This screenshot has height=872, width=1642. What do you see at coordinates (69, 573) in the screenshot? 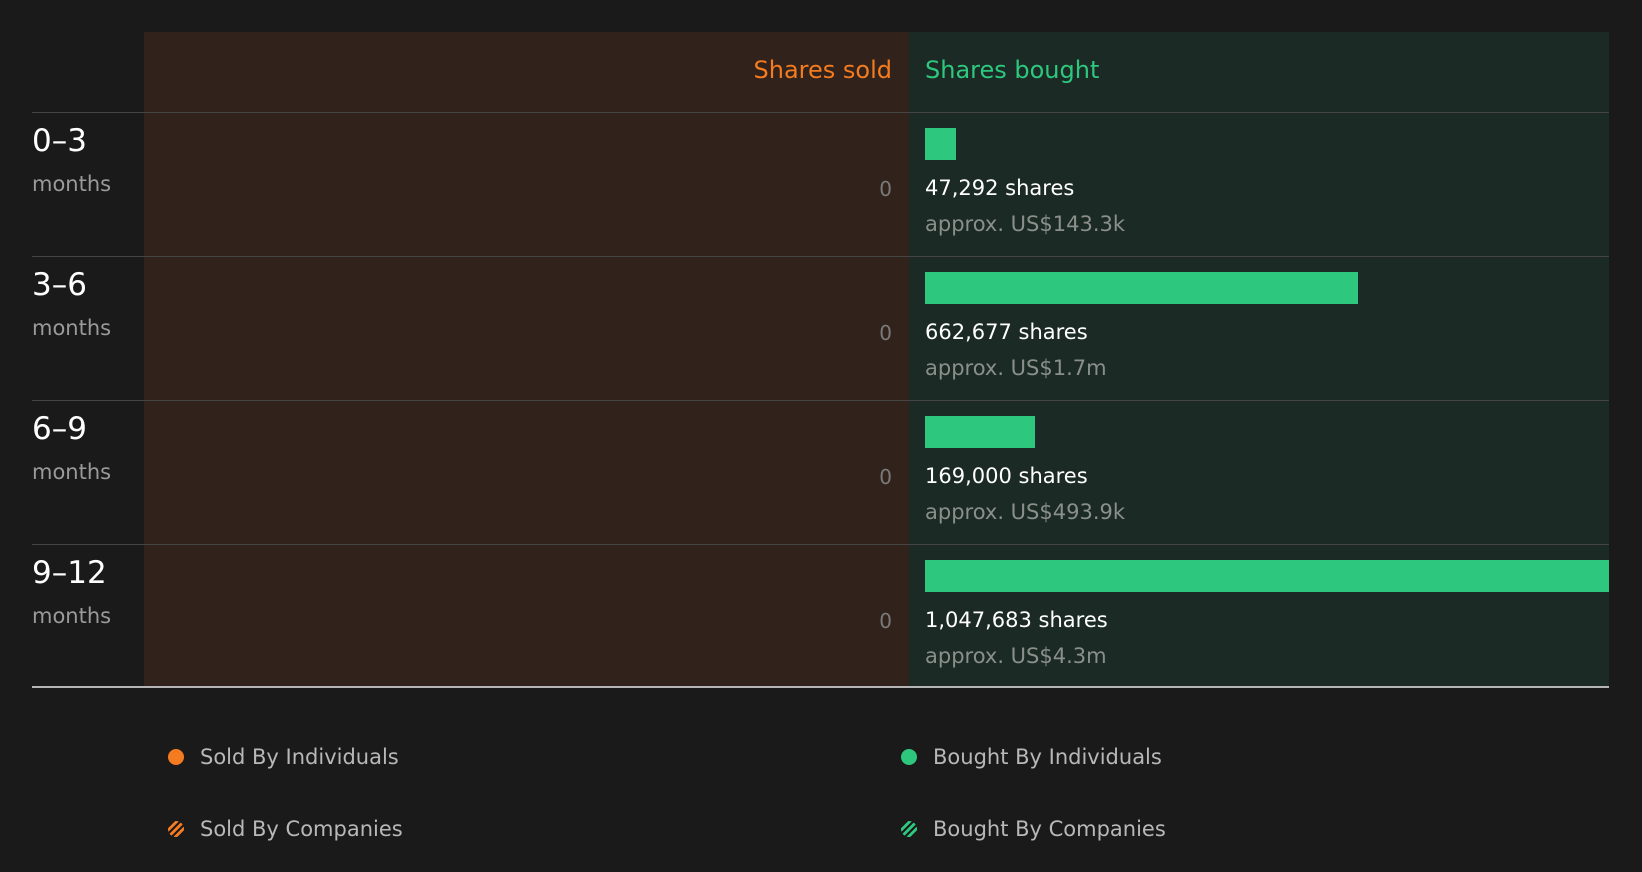
I see `period-label: 9–12` at bounding box center [69, 573].